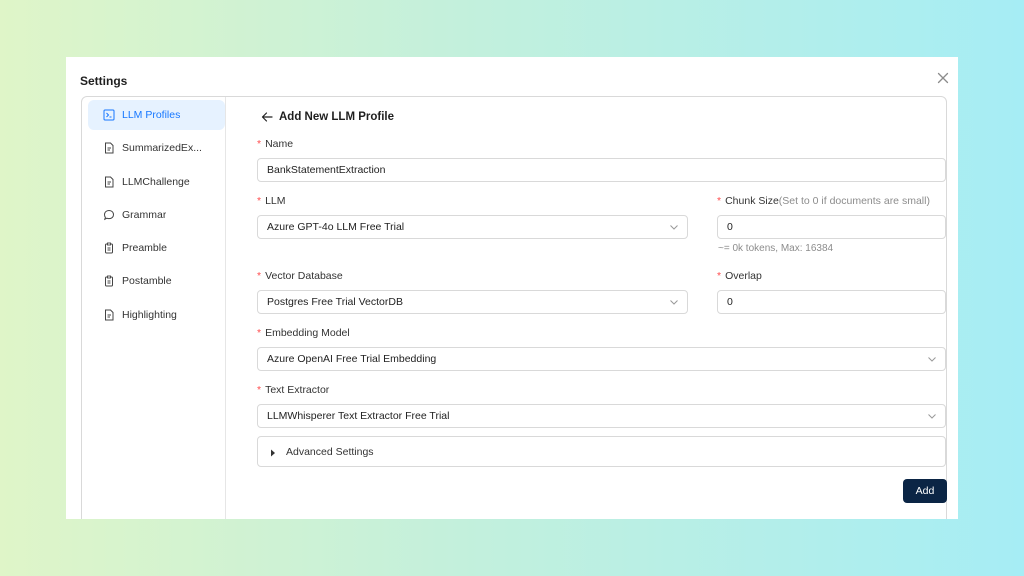  Describe the element at coordinates (601, 170) in the screenshot. I see `name-input: BankStatementExtraction` at that location.